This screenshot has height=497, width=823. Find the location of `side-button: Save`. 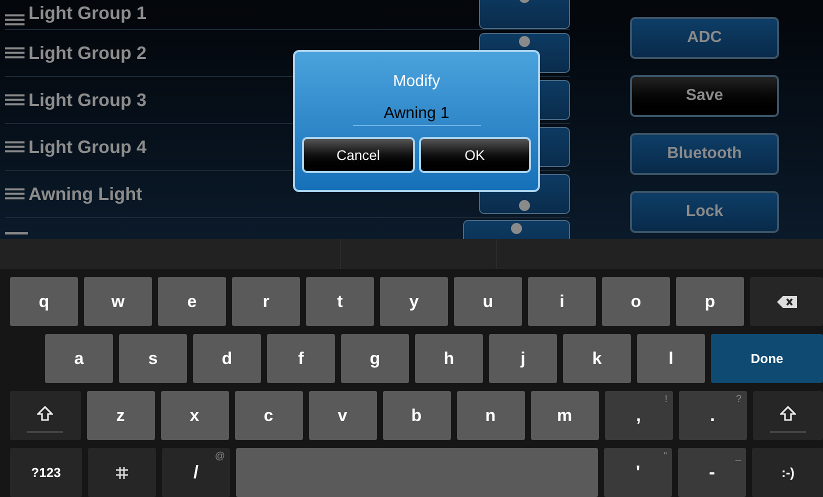

side-button: Save is located at coordinates (704, 96).